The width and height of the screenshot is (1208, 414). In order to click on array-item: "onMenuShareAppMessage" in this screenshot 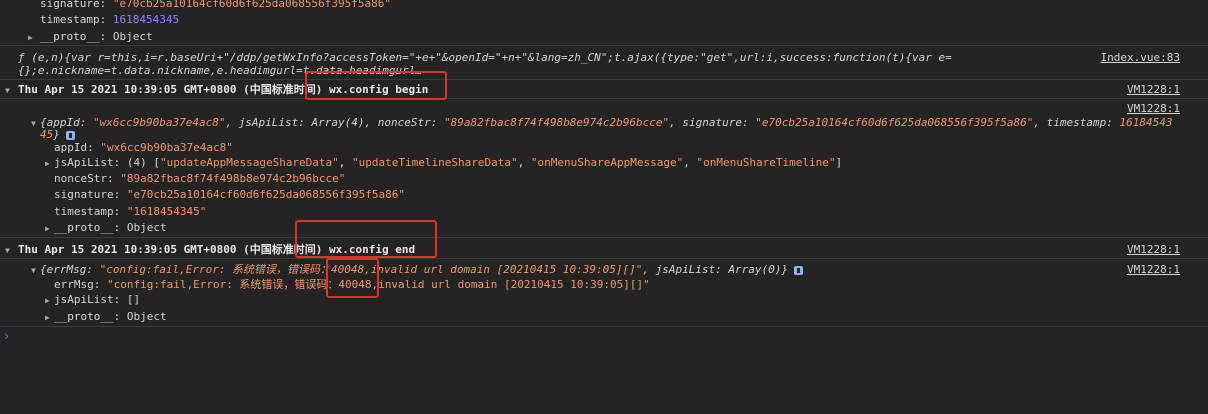, I will do `click(607, 162)`.